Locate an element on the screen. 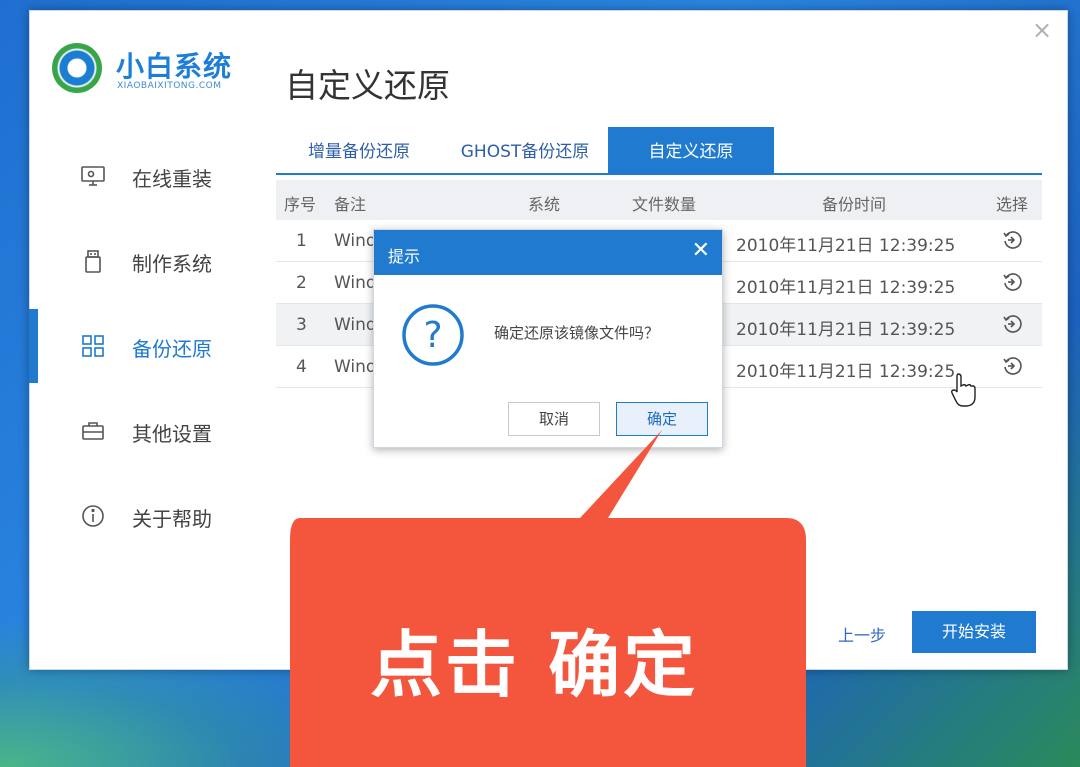 The width and height of the screenshot is (1080, 767). row-index: 3 is located at coordinates (301, 325).